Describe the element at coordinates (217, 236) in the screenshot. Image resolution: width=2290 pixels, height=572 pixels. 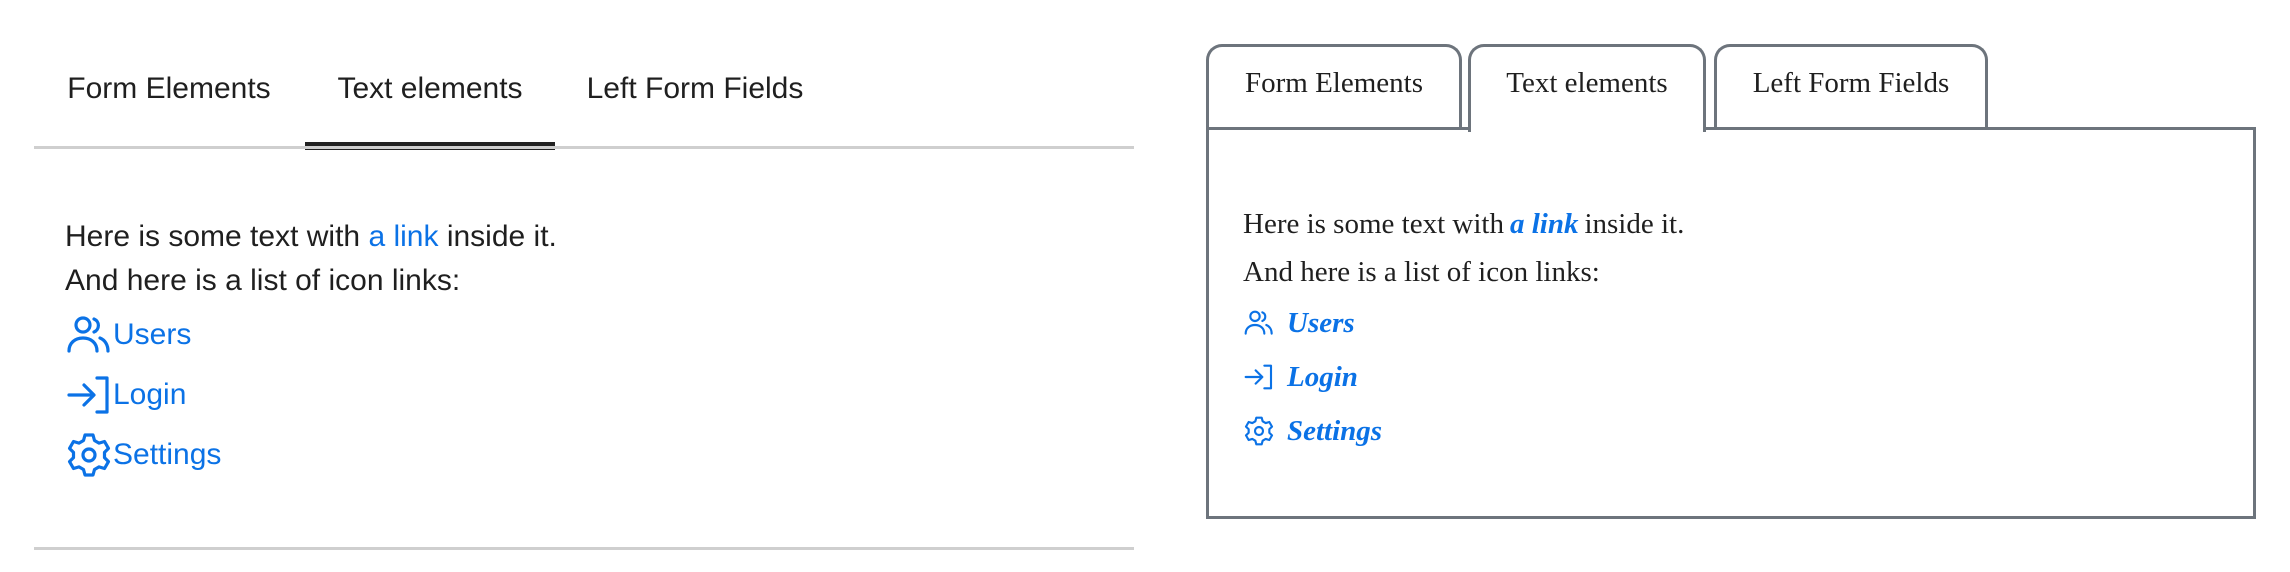
I see `left-text-before: Here is some text with` at that location.